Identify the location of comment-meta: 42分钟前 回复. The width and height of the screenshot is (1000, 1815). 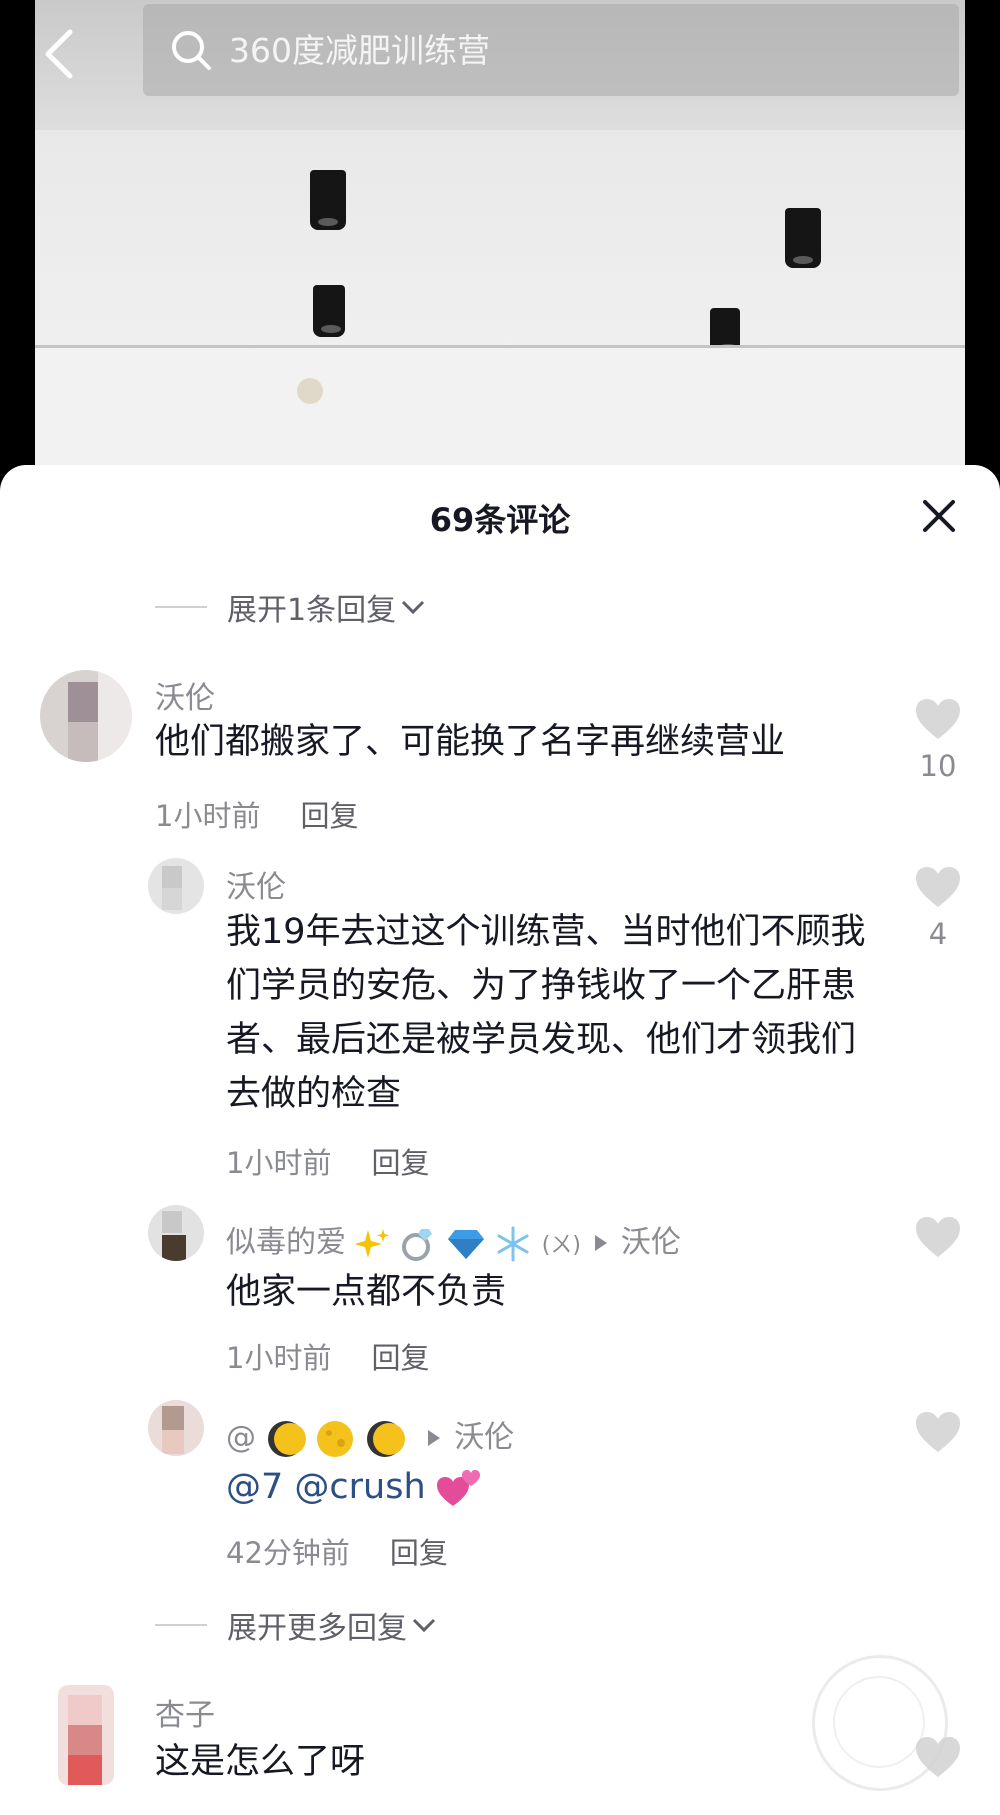
(337, 1551).